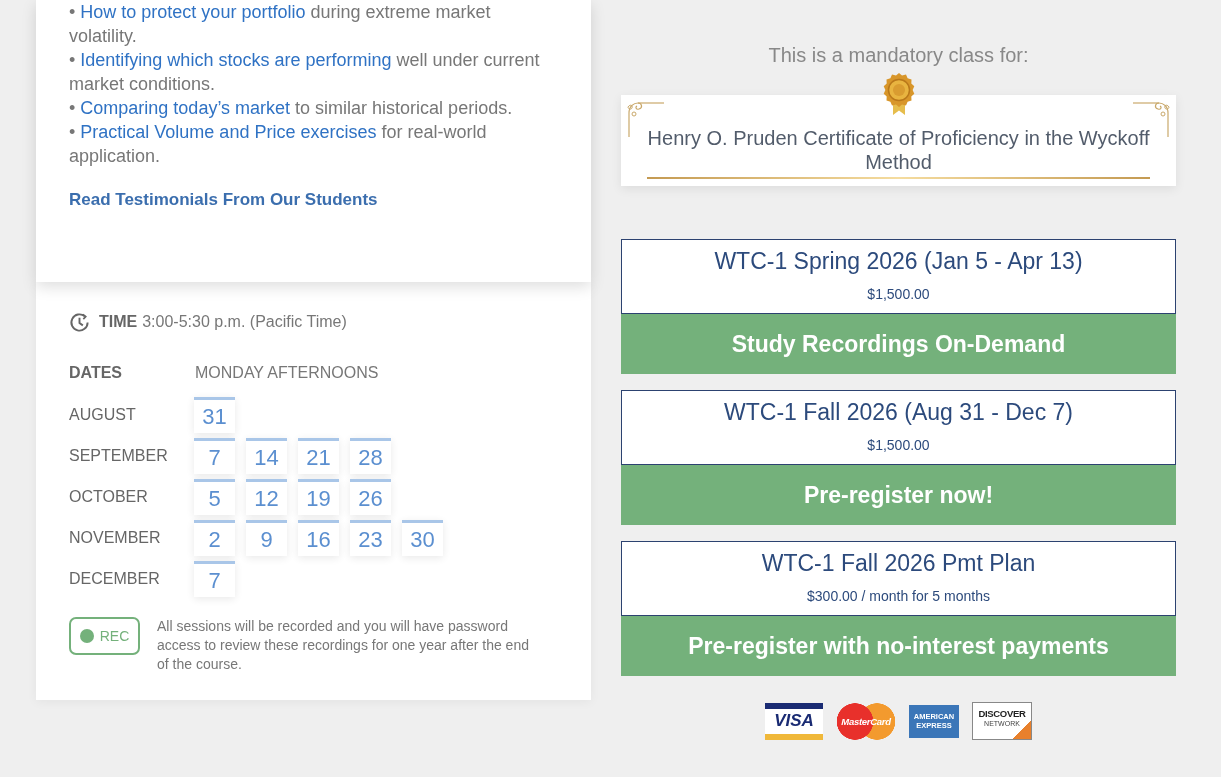  Describe the element at coordinates (343, 645) in the screenshot. I see `recording-note: All sessions will be recorded and you will have password access to review these recordings for one year after the end of the course.` at that location.